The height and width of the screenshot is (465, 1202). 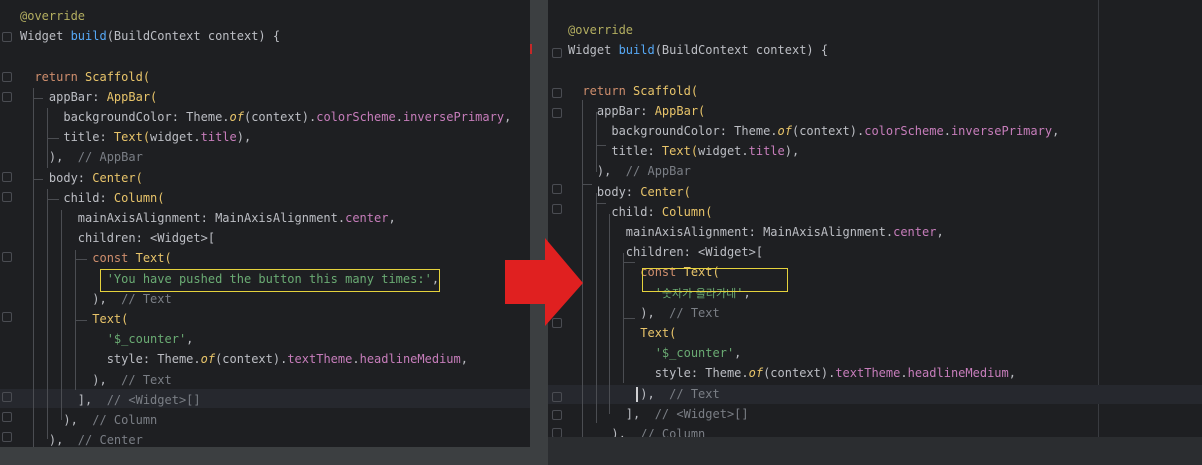 I want to click on code-token: colorScheme, so click(x=904, y=131).